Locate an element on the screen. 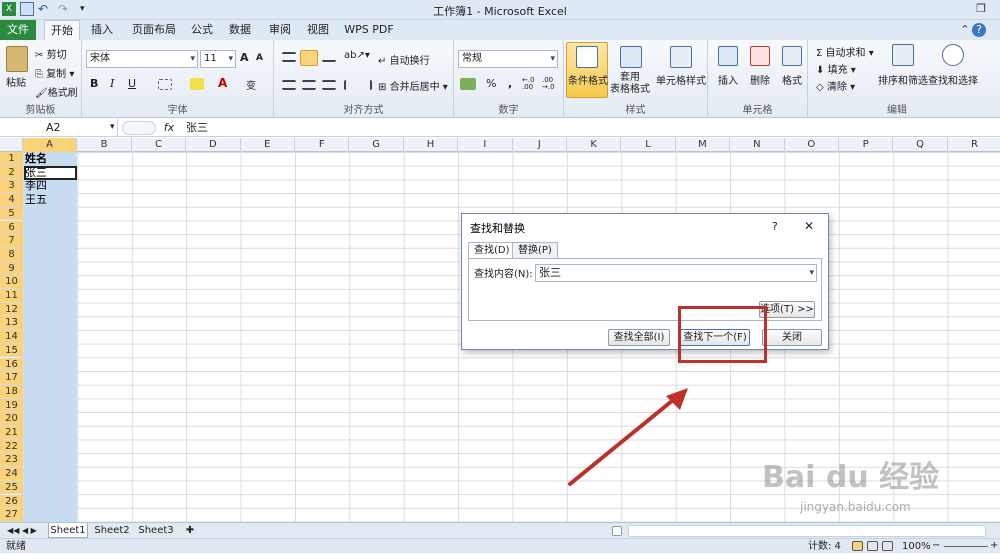  sheet-tab-2: Sheet2 is located at coordinates (112, 530).